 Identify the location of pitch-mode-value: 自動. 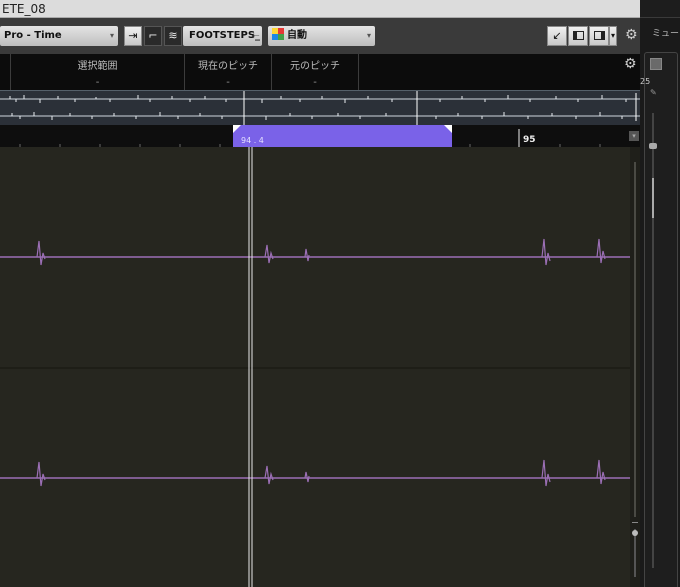
(297, 35).